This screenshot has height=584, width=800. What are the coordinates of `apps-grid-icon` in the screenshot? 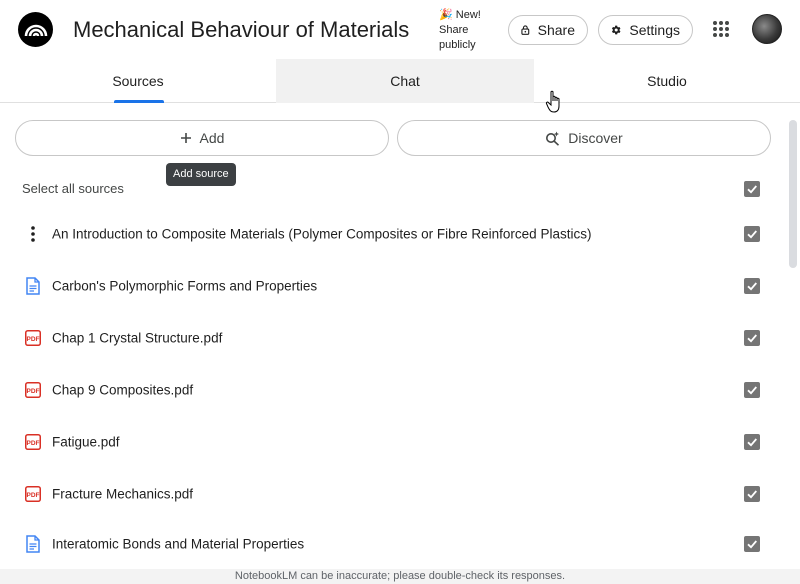 It's located at (721, 29).